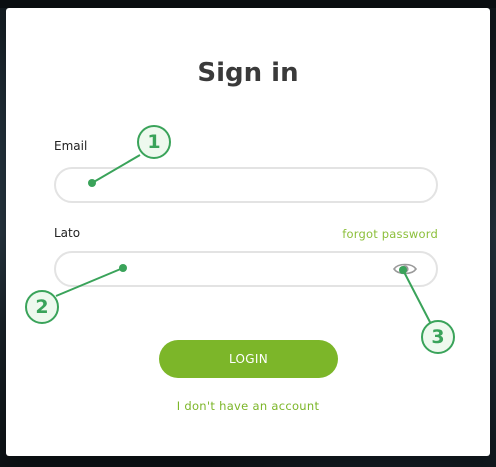  Describe the element at coordinates (154, 142) in the screenshot. I see `callout-1: 1` at that location.